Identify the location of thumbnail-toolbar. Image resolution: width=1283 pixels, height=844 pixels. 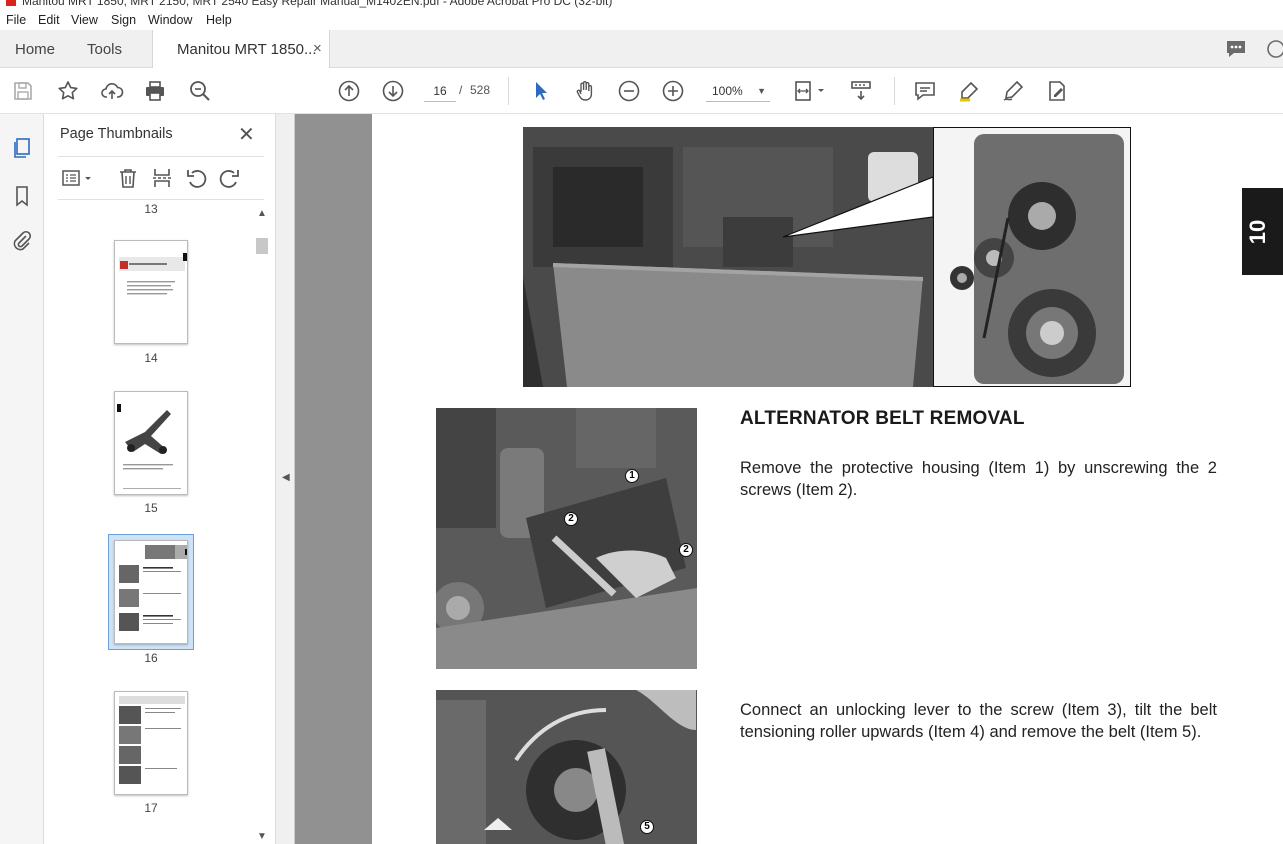
(161, 178).